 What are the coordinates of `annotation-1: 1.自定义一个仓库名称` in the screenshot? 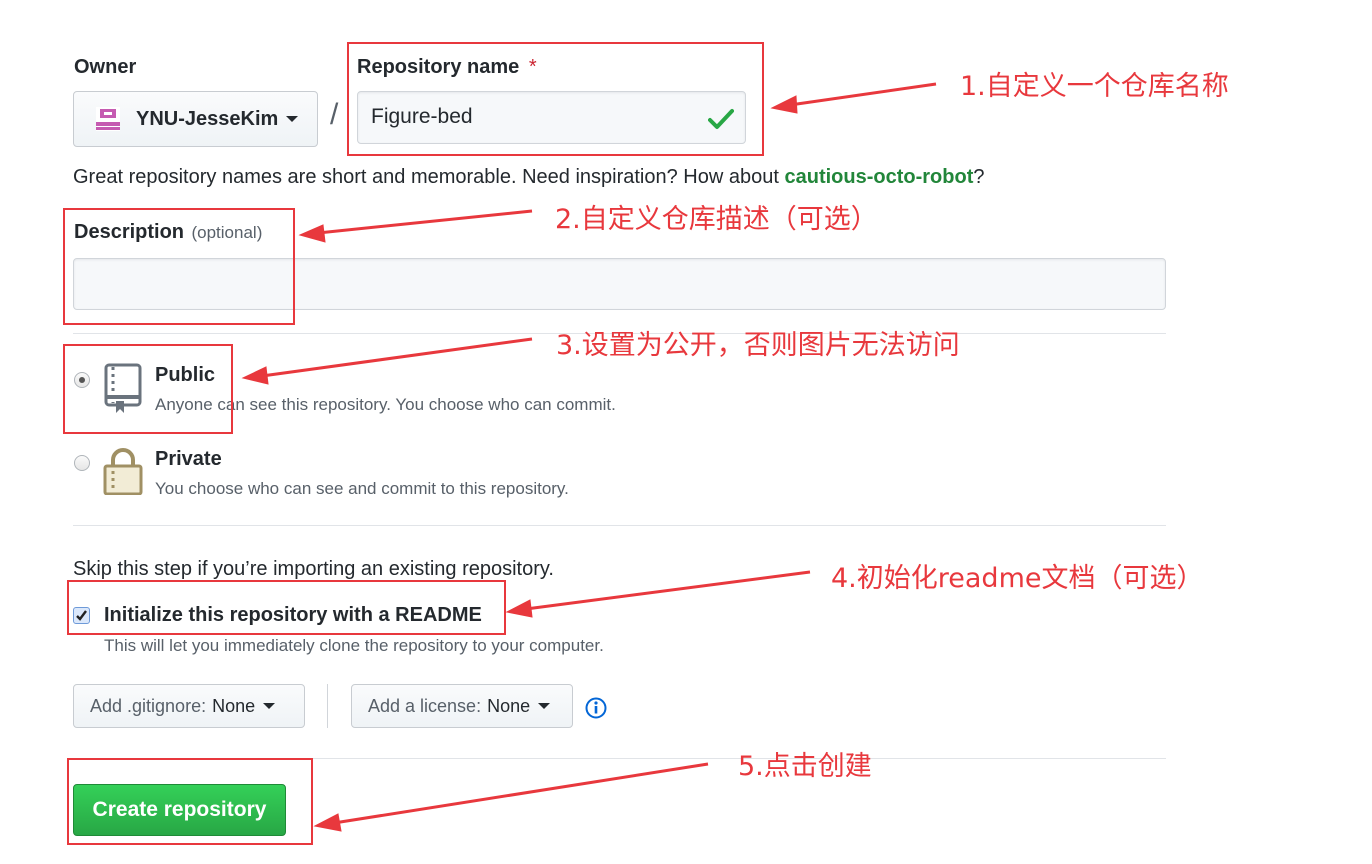 It's located at (1094, 86).